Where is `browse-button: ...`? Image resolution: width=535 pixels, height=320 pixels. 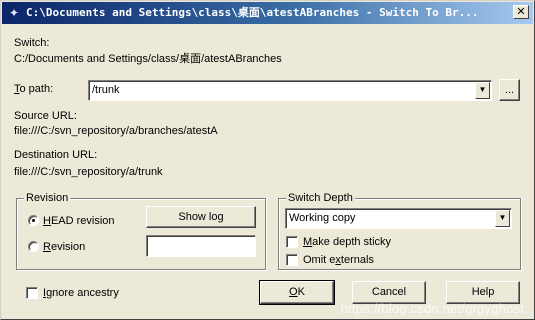 browse-button: ... is located at coordinates (509, 90).